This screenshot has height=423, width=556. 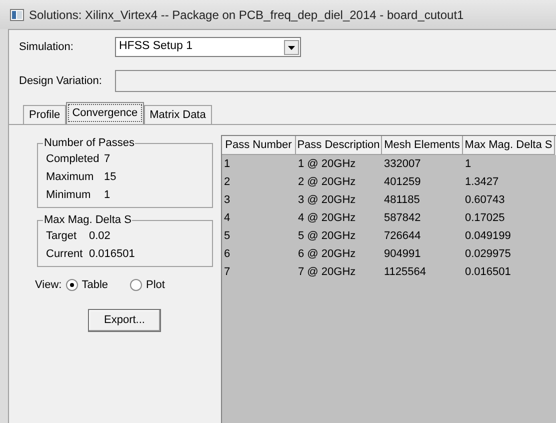 What do you see at coordinates (335, 81) in the screenshot?
I see `design-variation-field` at bounding box center [335, 81].